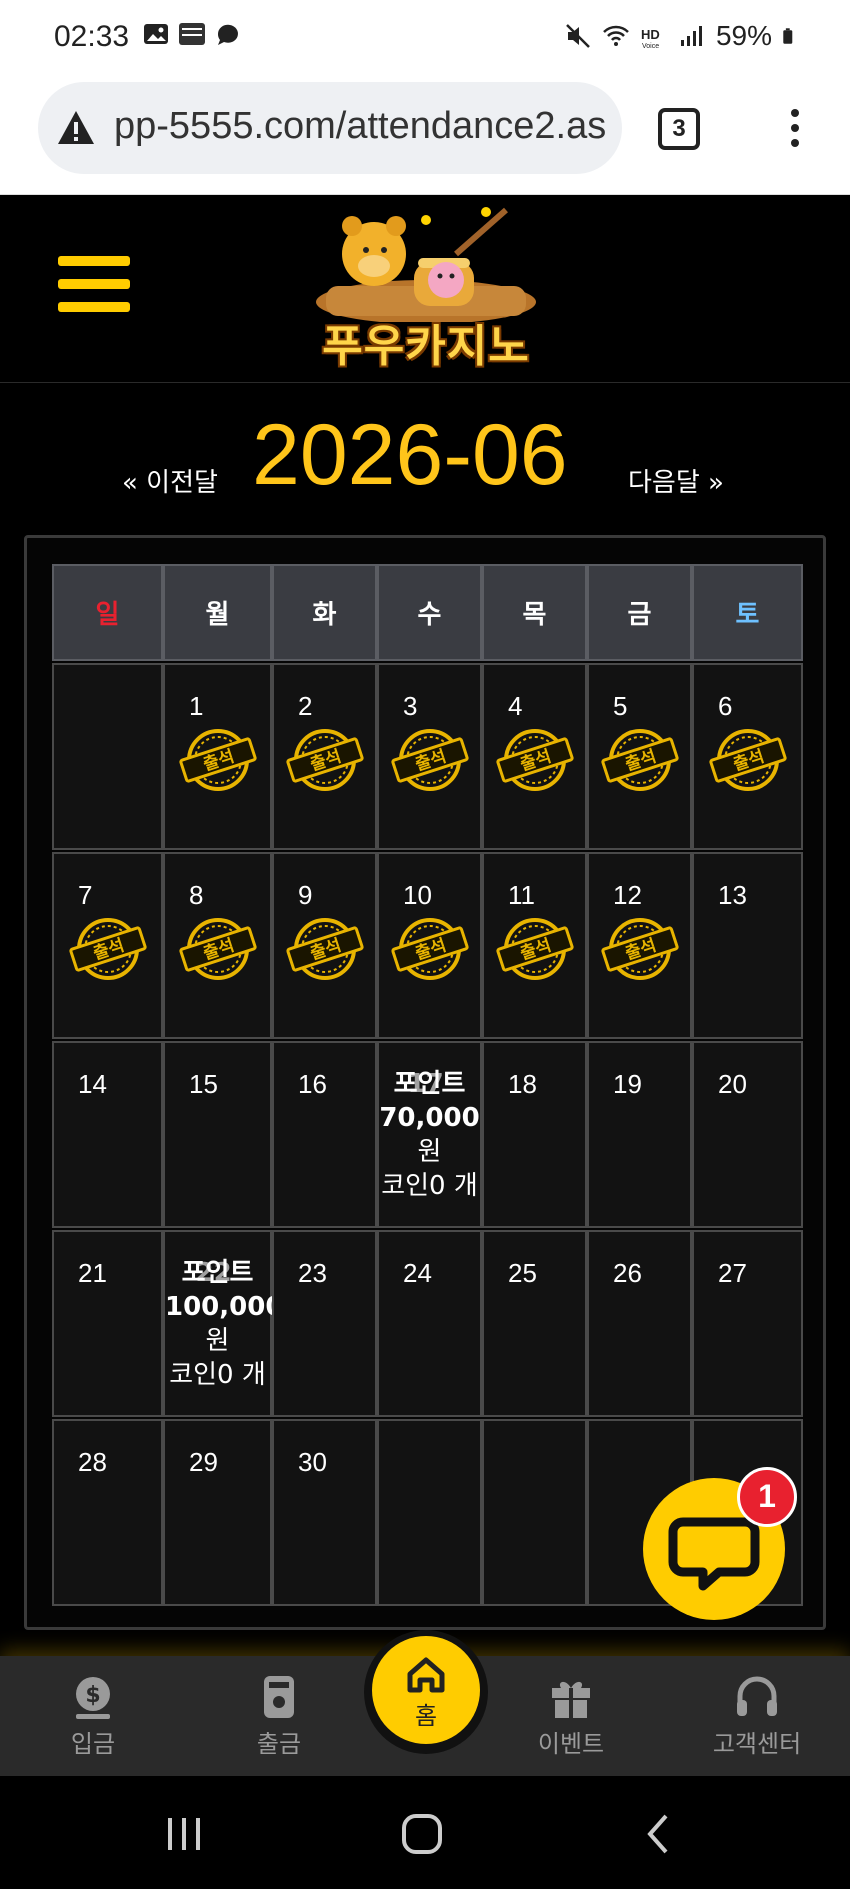 The image size is (850, 1889). I want to click on day-number: 20, so click(732, 1084).